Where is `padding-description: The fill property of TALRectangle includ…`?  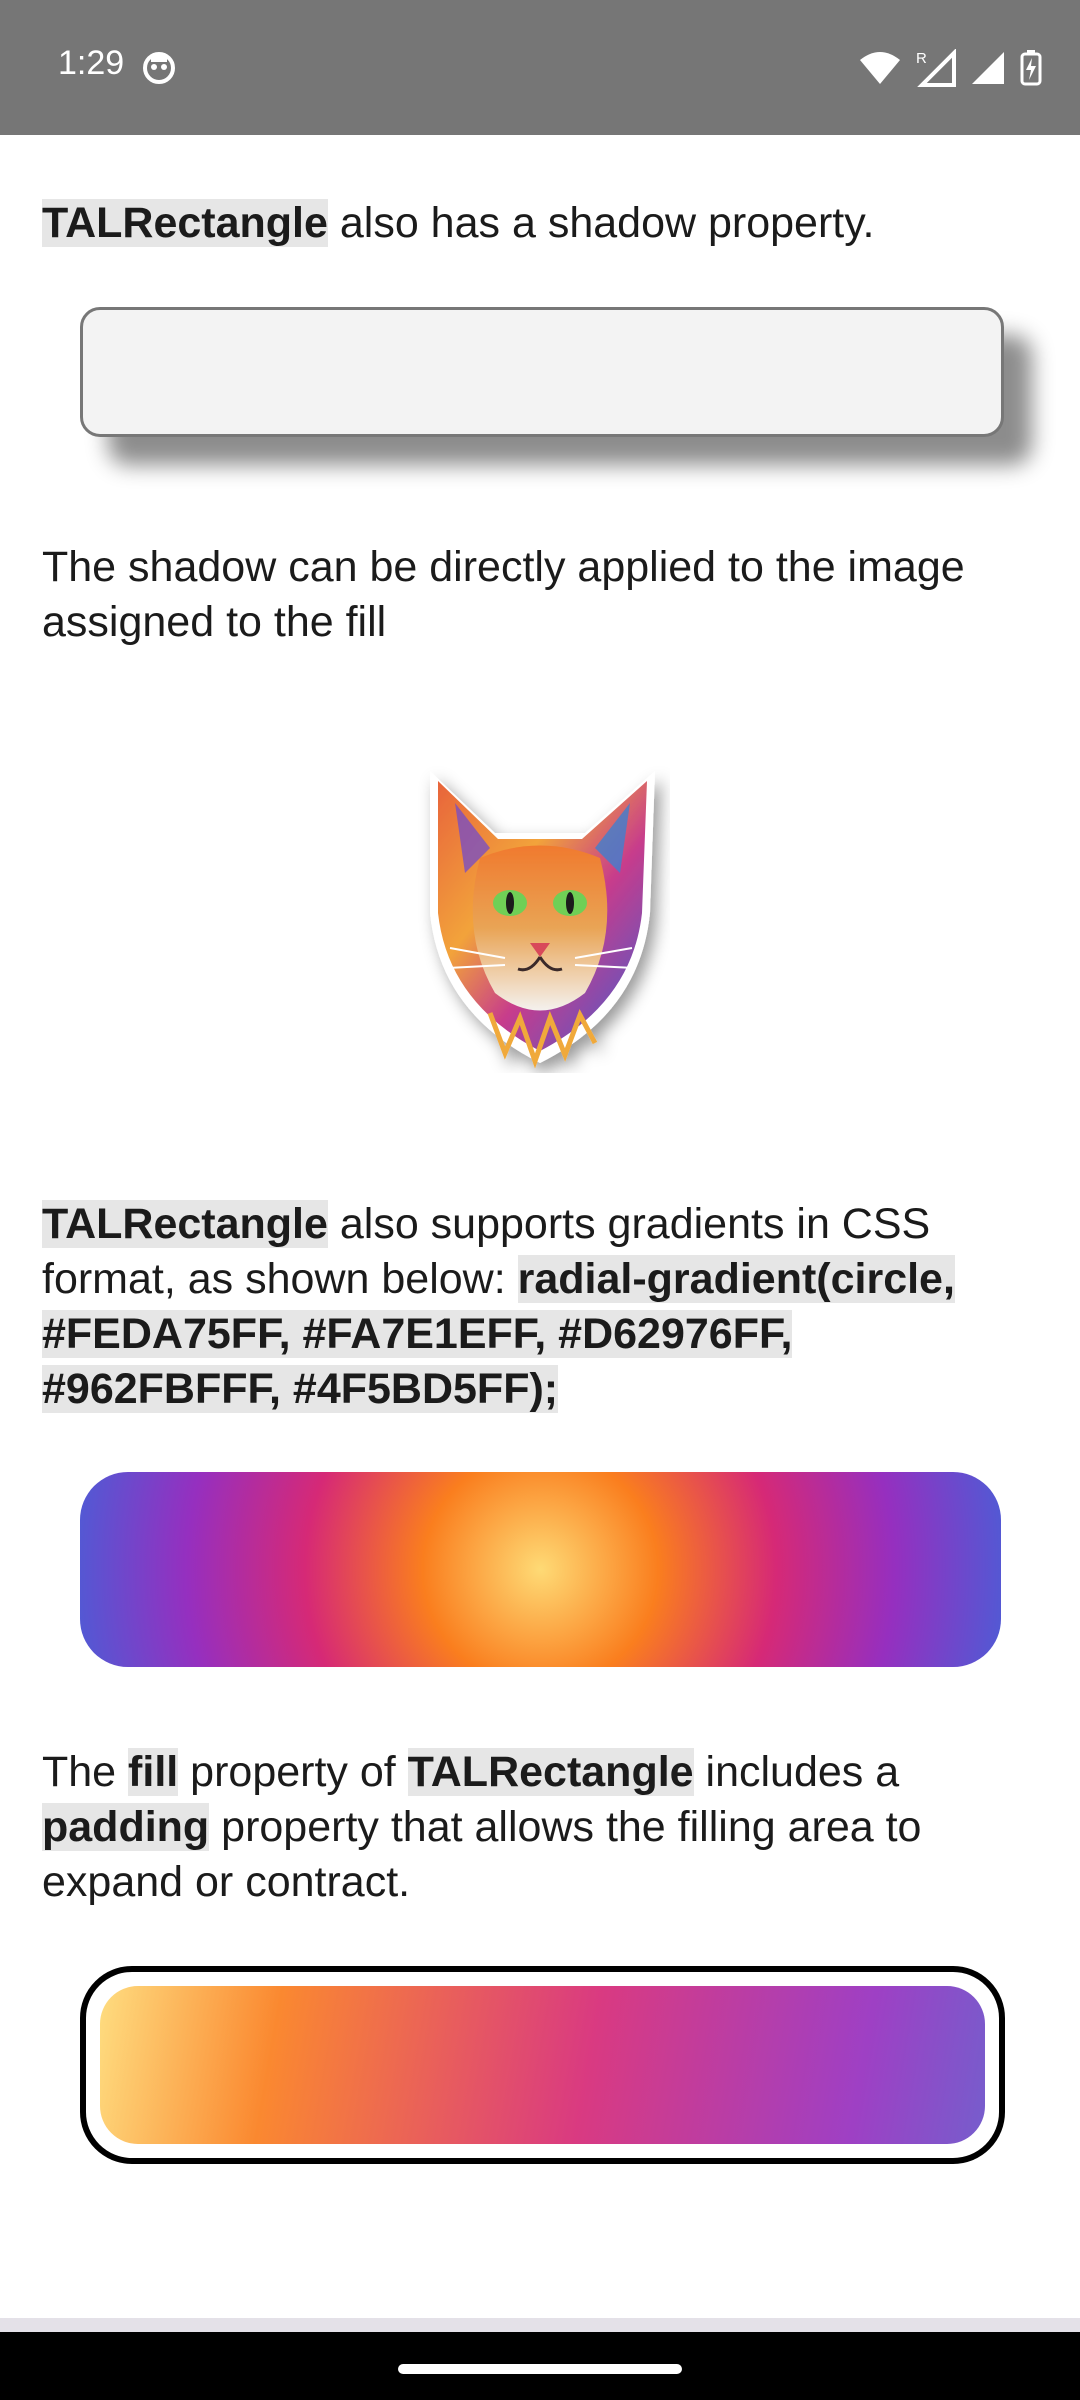
padding-description: The fill property of TALRectangle includ… is located at coordinates (542, 1827).